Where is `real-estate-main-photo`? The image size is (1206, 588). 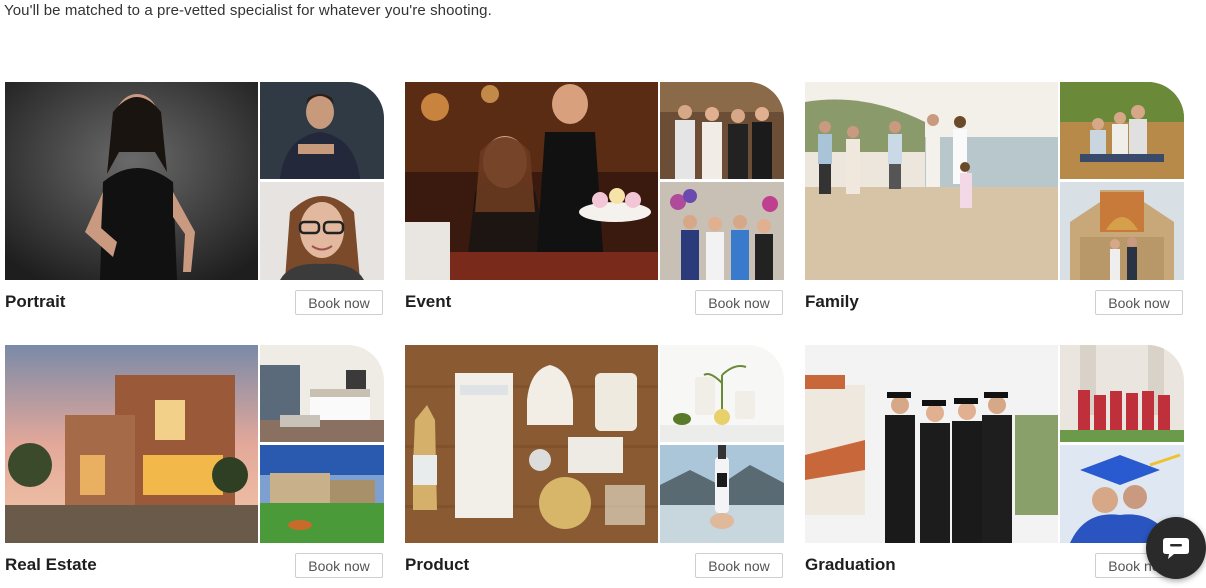 real-estate-main-photo is located at coordinates (131, 444).